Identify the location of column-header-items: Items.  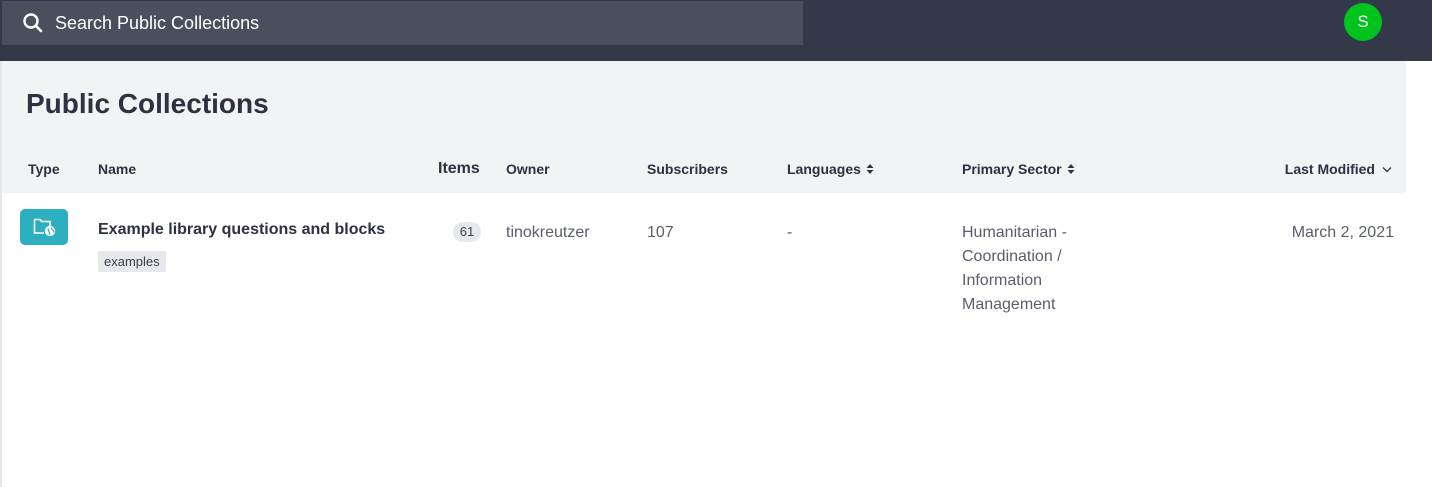
(459, 169).